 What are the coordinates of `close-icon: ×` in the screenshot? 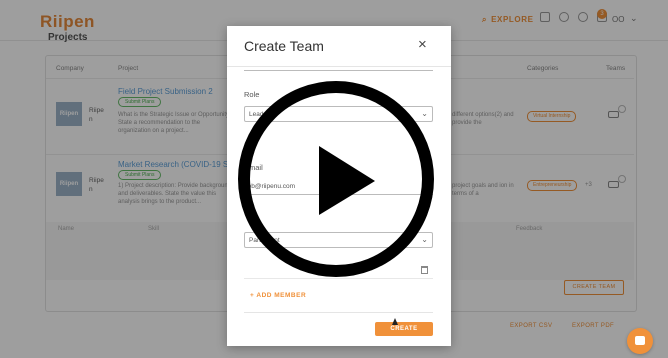 It's located at (422, 44).